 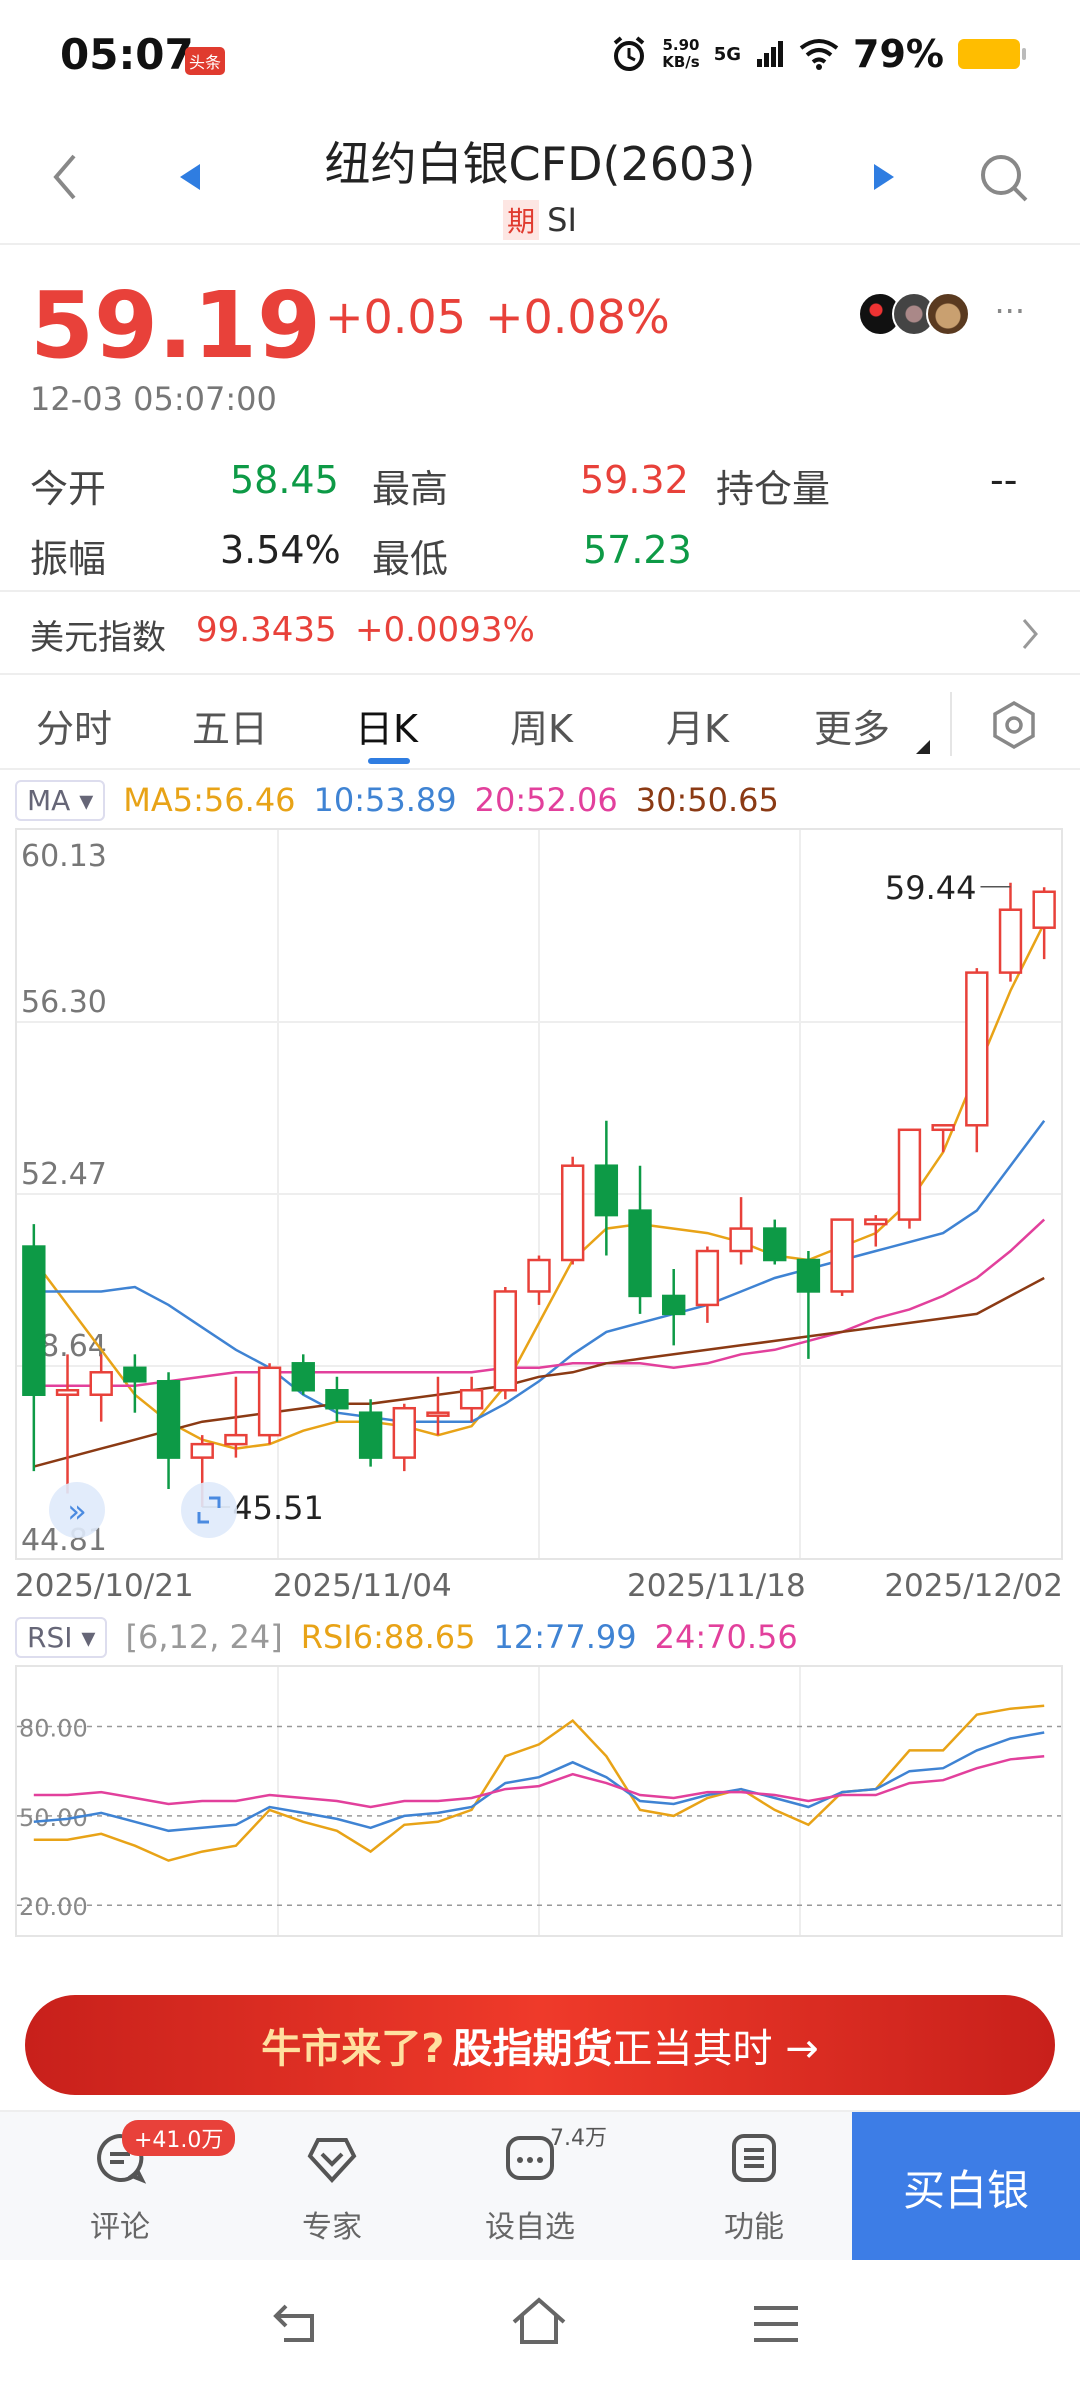 I want to click on rsi-chart: 80.00 50.00 20.00, so click(x=539, y=1801).